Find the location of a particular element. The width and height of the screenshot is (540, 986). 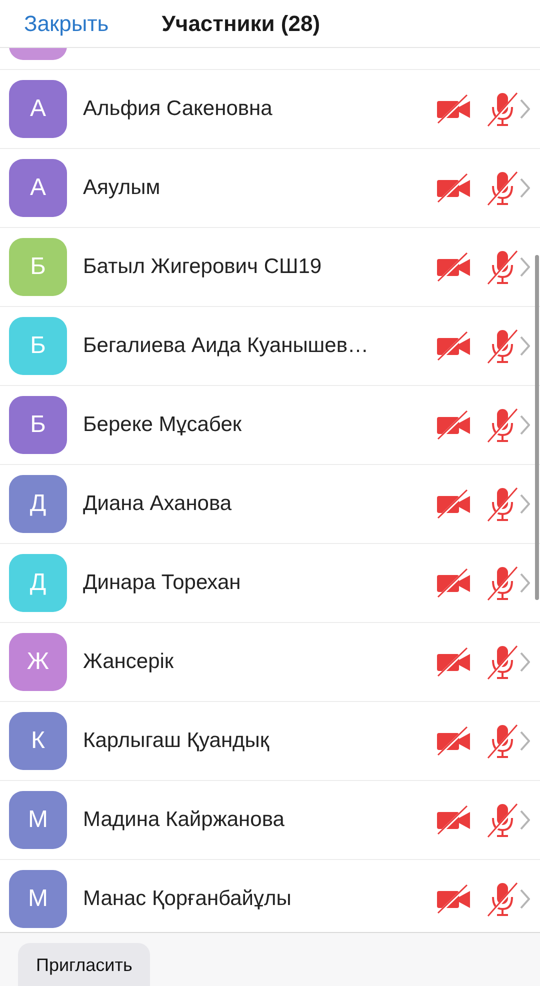

participant-row: Д Динара Торехан is located at coordinates (270, 583).